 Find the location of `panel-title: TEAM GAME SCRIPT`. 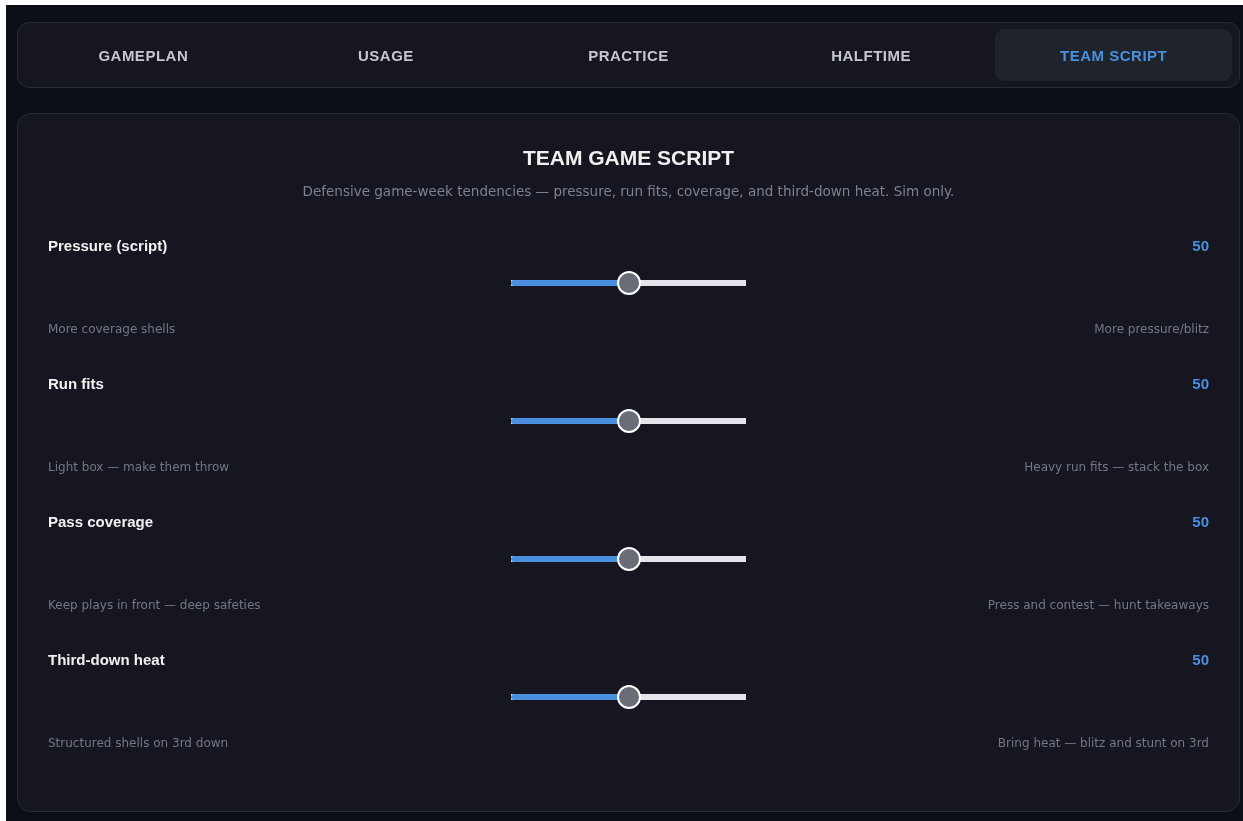

panel-title: TEAM GAME SCRIPT is located at coordinates (628, 158).